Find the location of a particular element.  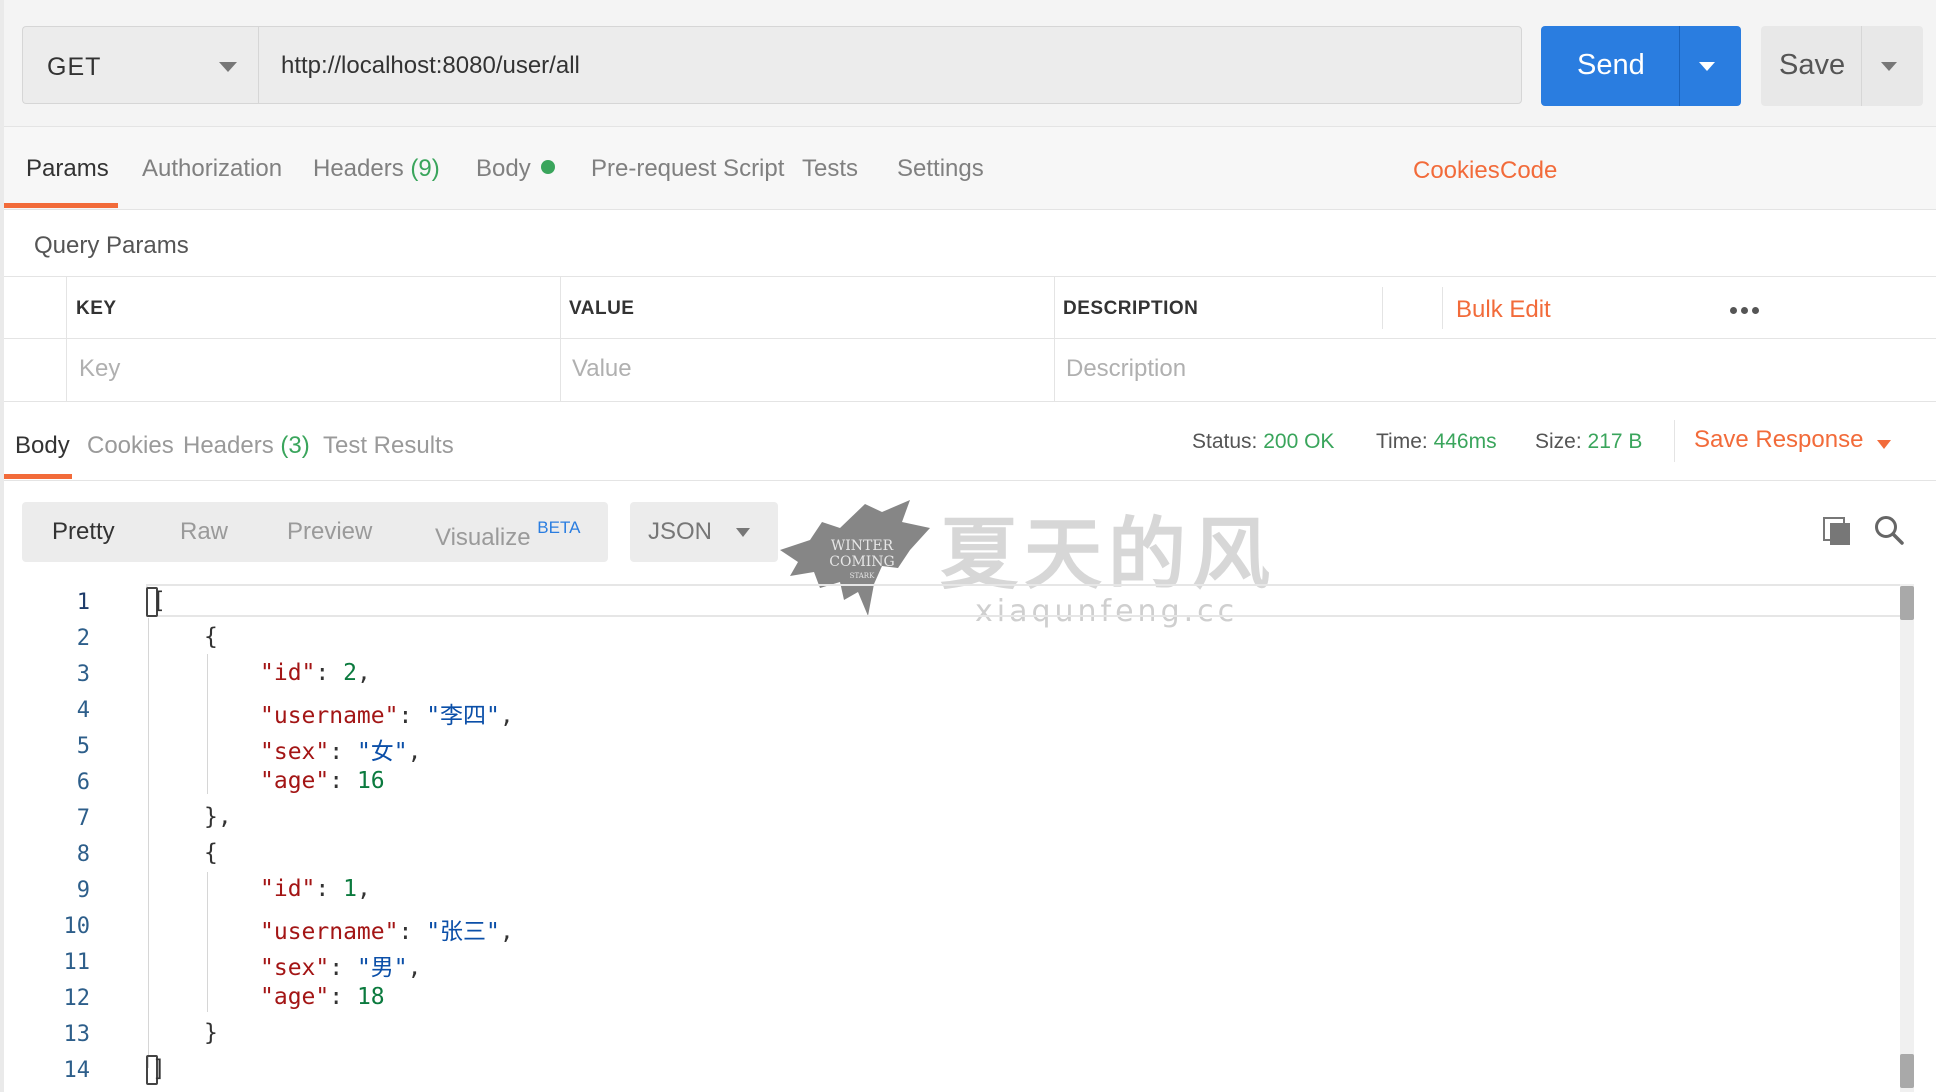

view-visualize-button: Visualize BETA is located at coordinates (507, 535).